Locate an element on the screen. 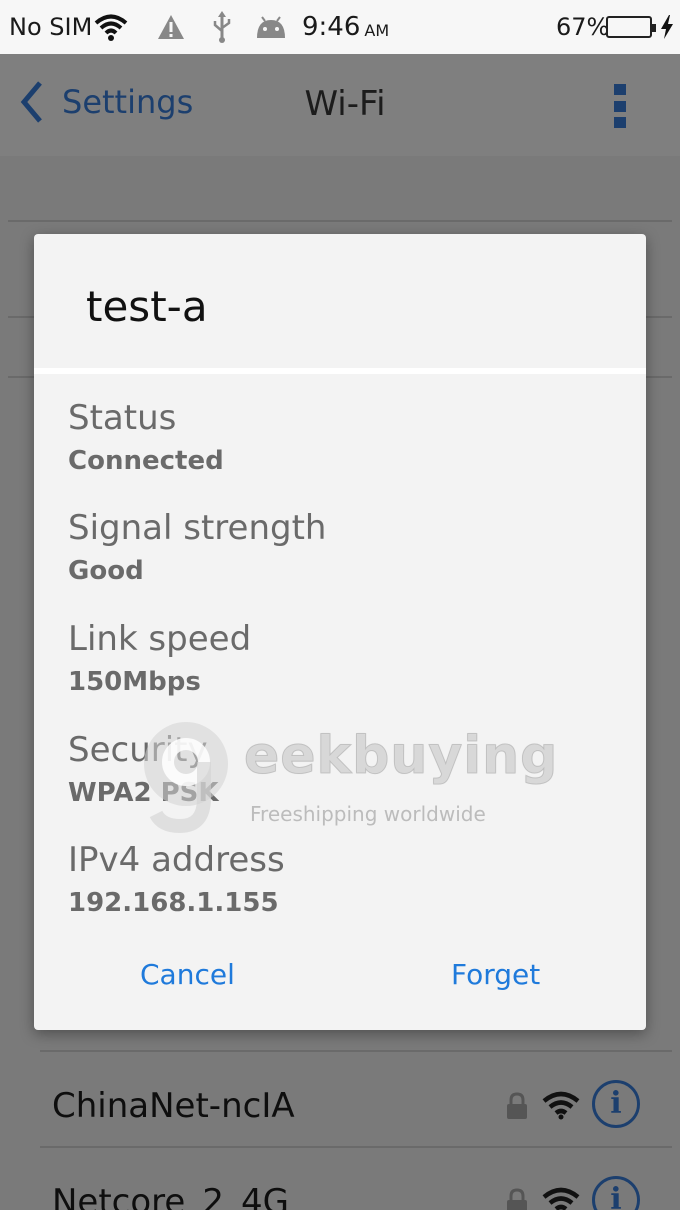 This screenshot has height=1210, width=680. field-value: 192.168.1.155 is located at coordinates (173, 903).